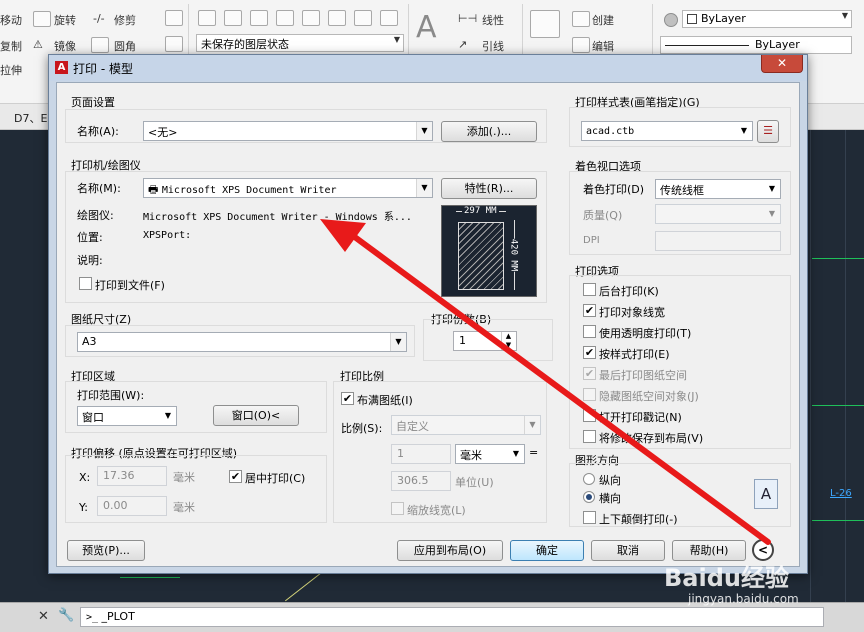 Image resolution: width=864 pixels, height=632 pixels. Describe the element at coordinates (343, 235) in the screenshot. I see `annotation-arrowhead` at that location.